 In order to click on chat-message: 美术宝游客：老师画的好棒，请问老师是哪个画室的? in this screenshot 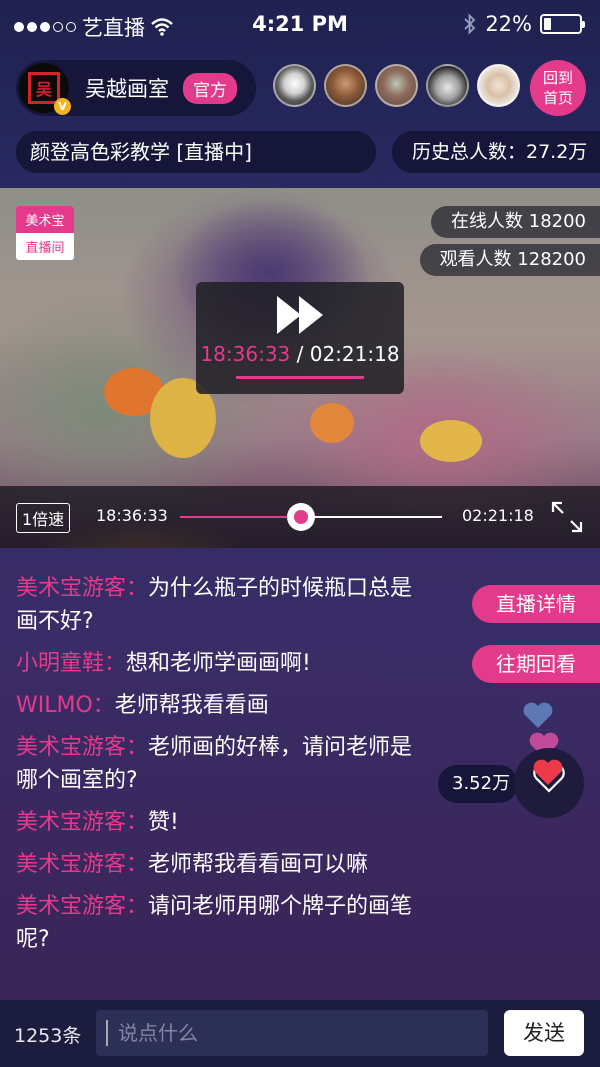, I will do `click(216, 764)`.